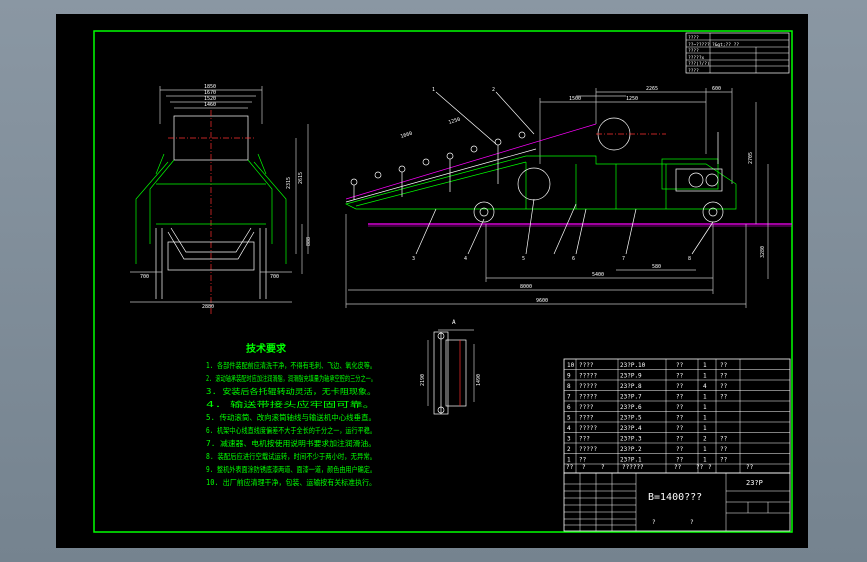 This screenshot has width=867, height=562. I want to click on front-side-dims, so click(219, 213).